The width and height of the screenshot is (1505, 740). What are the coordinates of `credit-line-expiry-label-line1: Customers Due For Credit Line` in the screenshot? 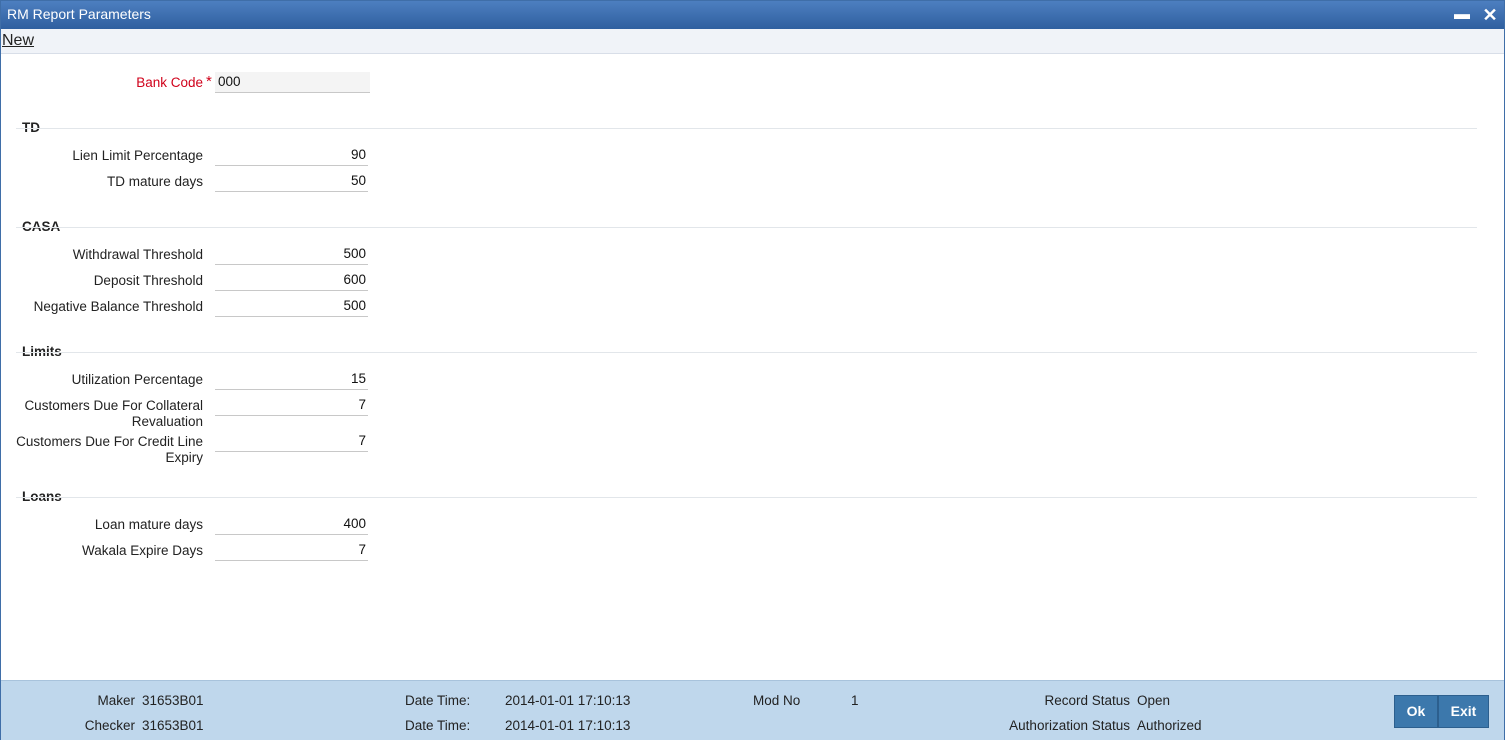 It's located at (109, 441).